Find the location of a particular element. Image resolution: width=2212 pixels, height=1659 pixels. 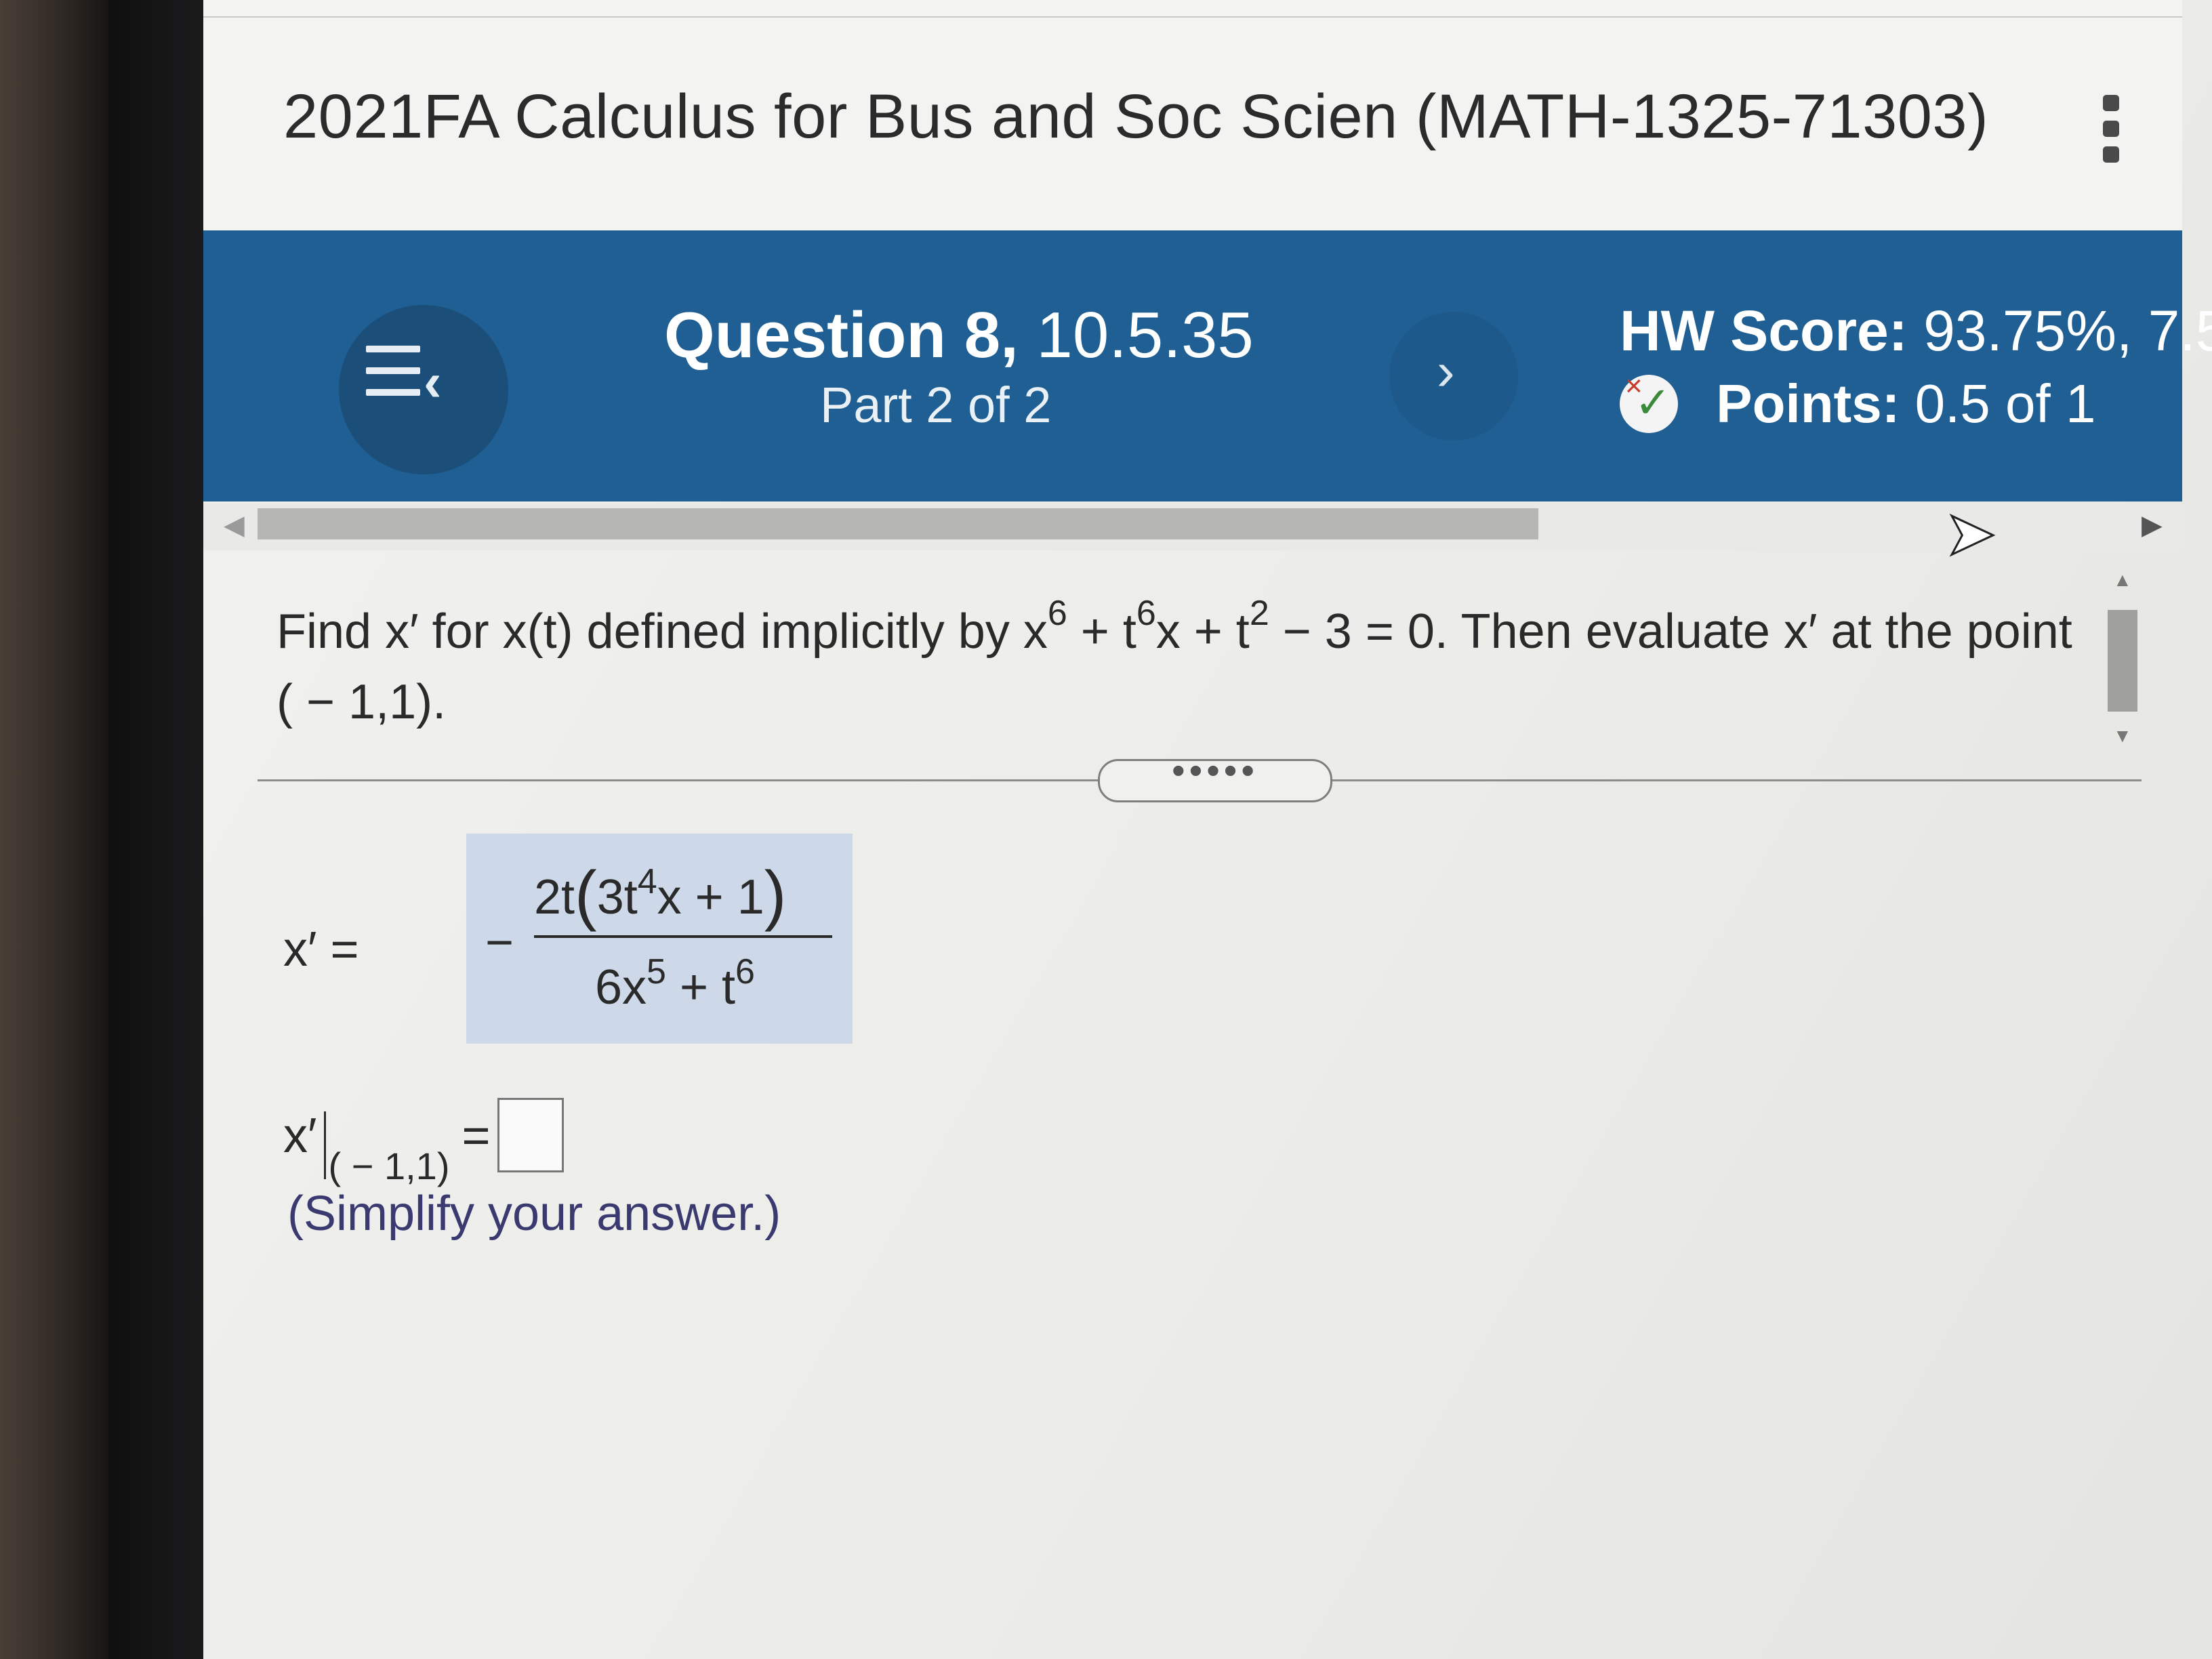

chevron-right-icon: › is located at coordinates (1446, 371).